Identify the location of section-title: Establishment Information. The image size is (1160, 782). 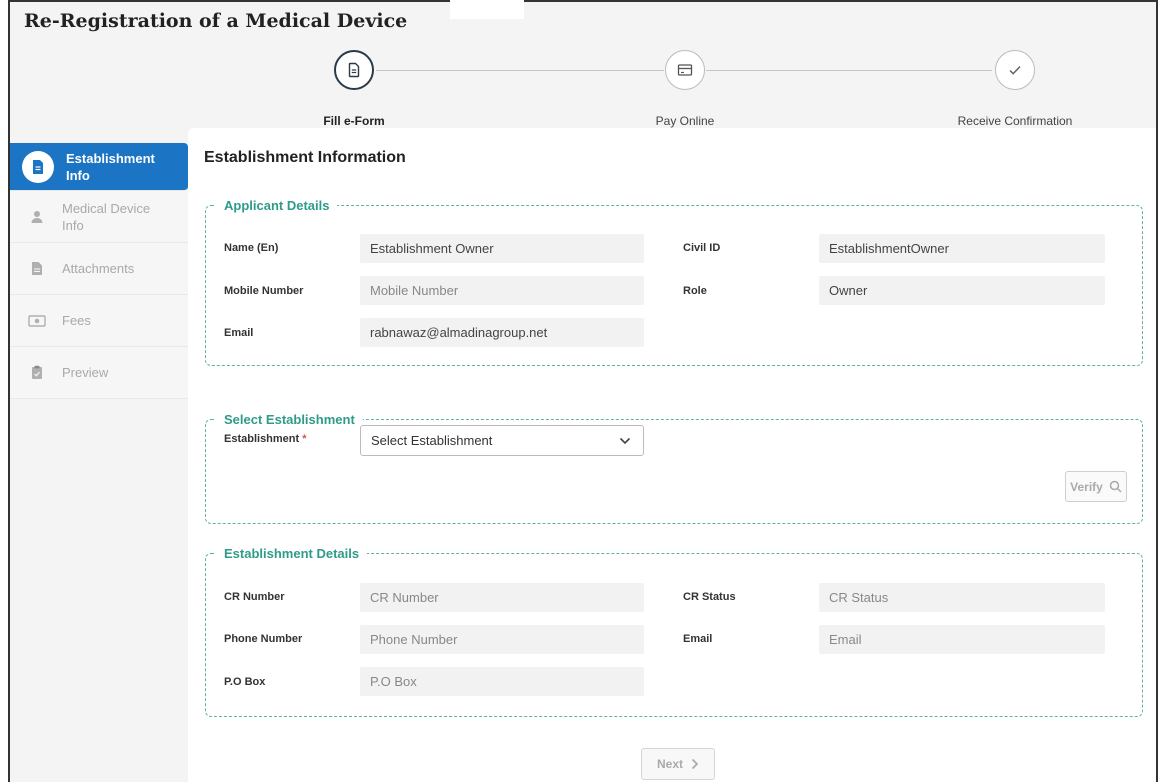
(305, 157).